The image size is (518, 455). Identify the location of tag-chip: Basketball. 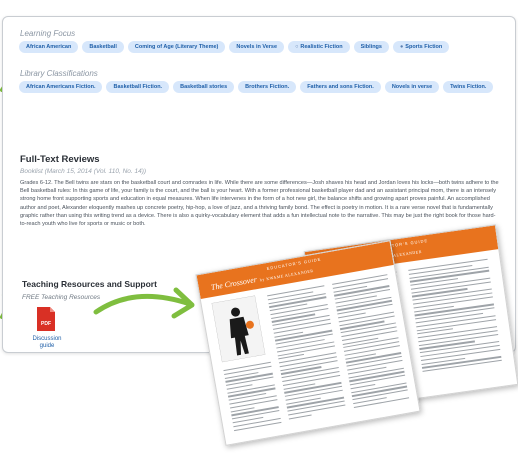
(103, 47).